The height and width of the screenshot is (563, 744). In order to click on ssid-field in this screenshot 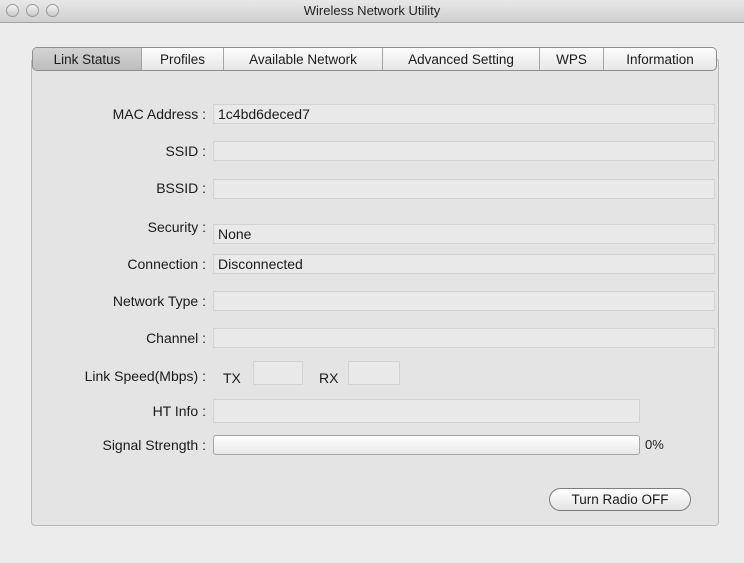, I will do `click(464, 151)`.